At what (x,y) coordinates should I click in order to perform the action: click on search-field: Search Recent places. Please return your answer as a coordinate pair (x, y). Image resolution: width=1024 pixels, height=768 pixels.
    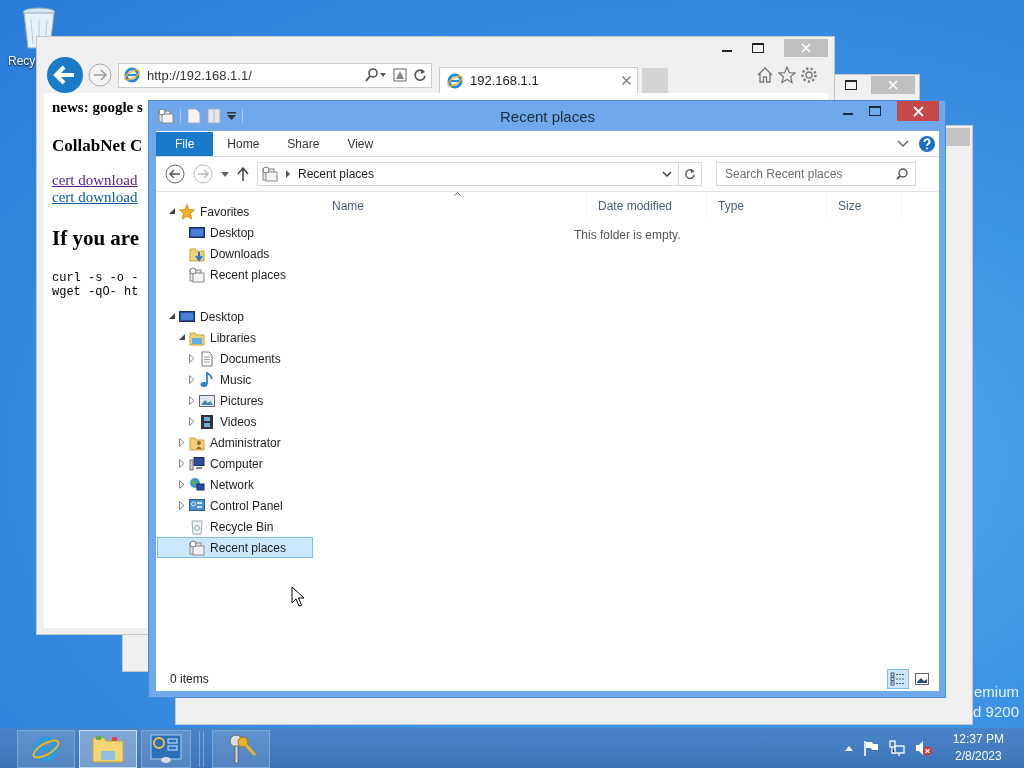
    Looking at the image, I should click on (816, 174).